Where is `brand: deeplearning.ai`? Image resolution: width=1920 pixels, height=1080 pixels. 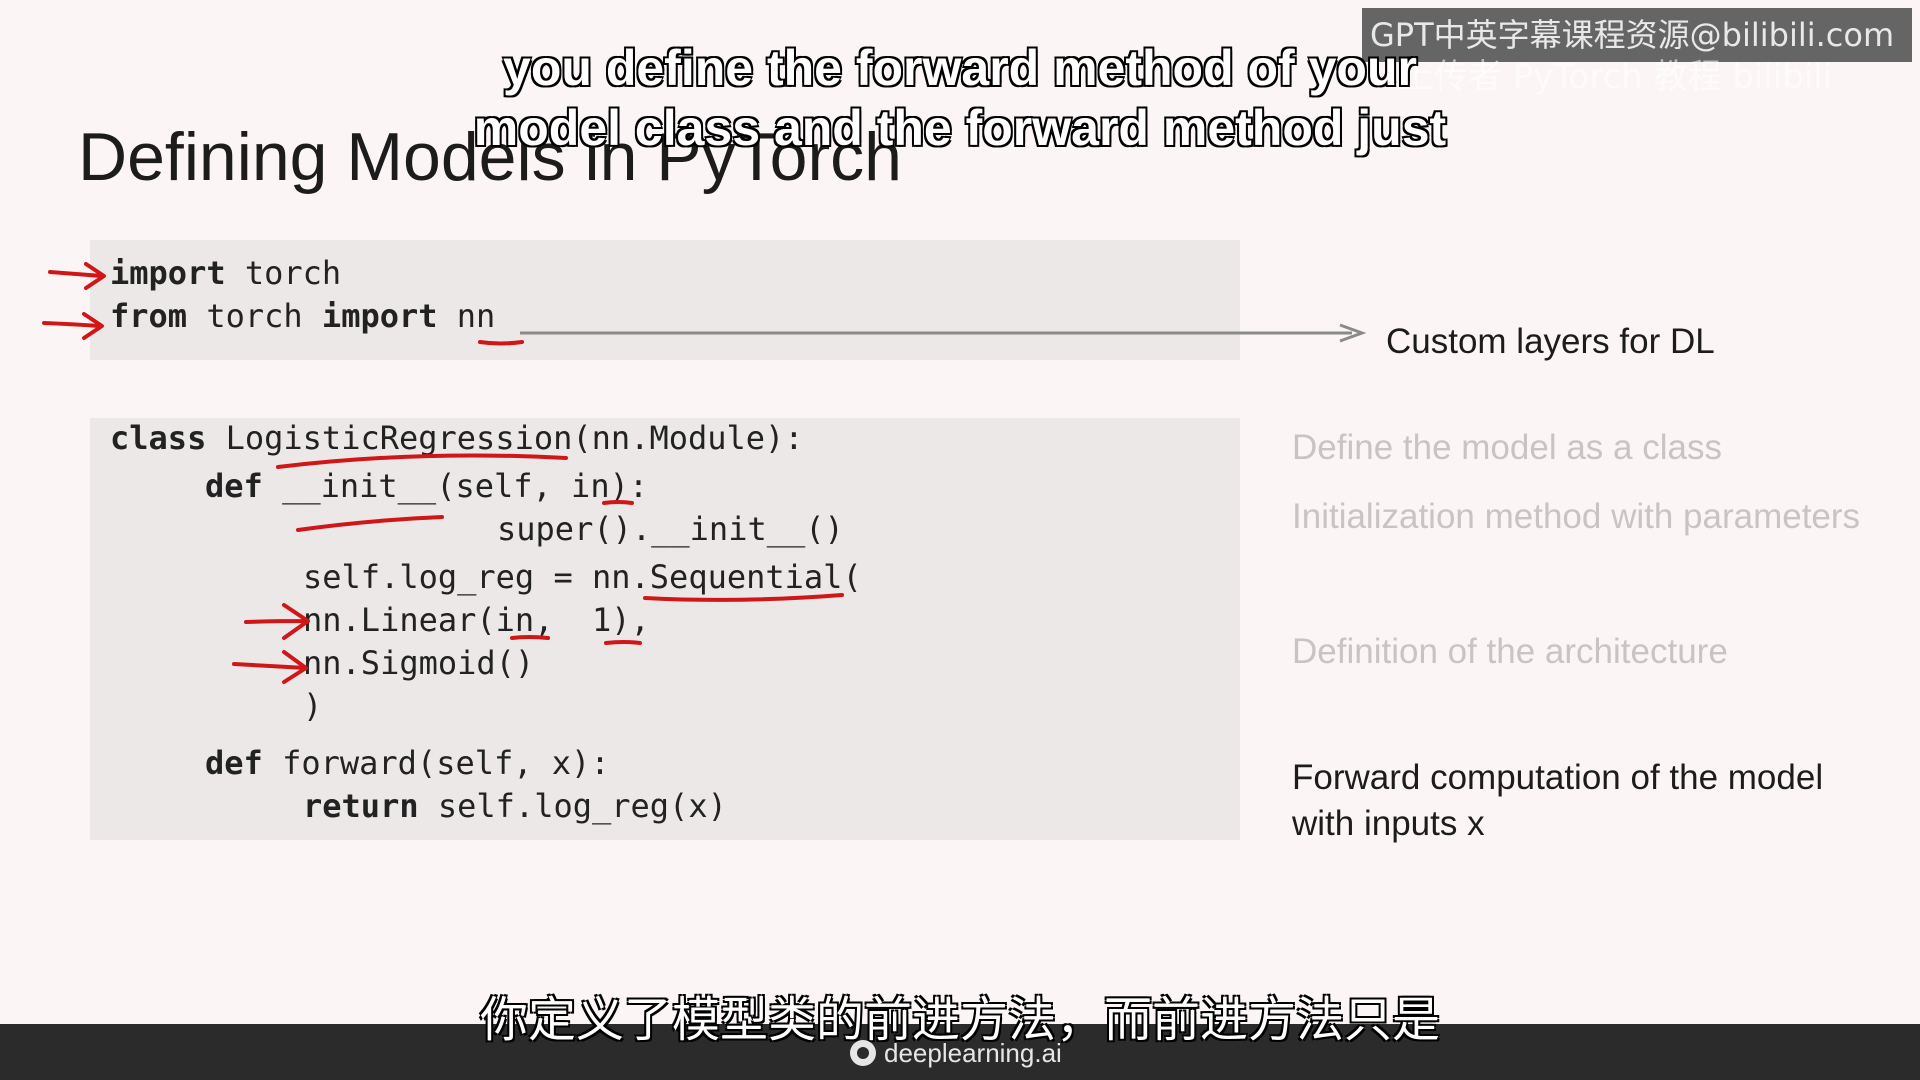
brand: deeplearning.ai is located at coordinates (956, 1053).